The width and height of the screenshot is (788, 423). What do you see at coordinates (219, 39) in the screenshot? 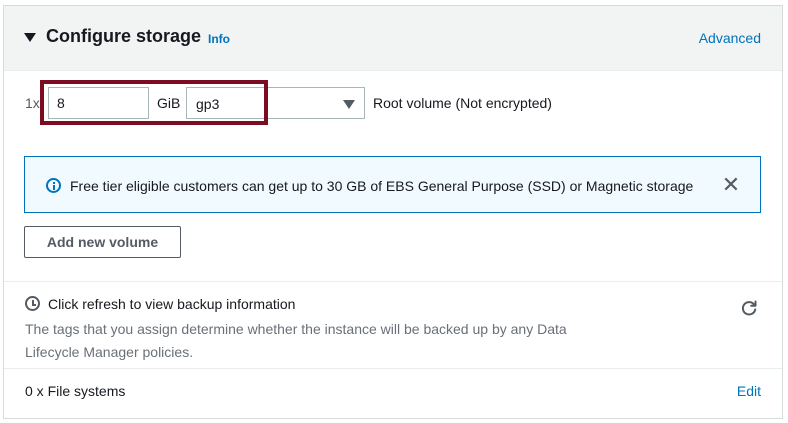
I see `info-link: Info` at bounding box center [219, 39].